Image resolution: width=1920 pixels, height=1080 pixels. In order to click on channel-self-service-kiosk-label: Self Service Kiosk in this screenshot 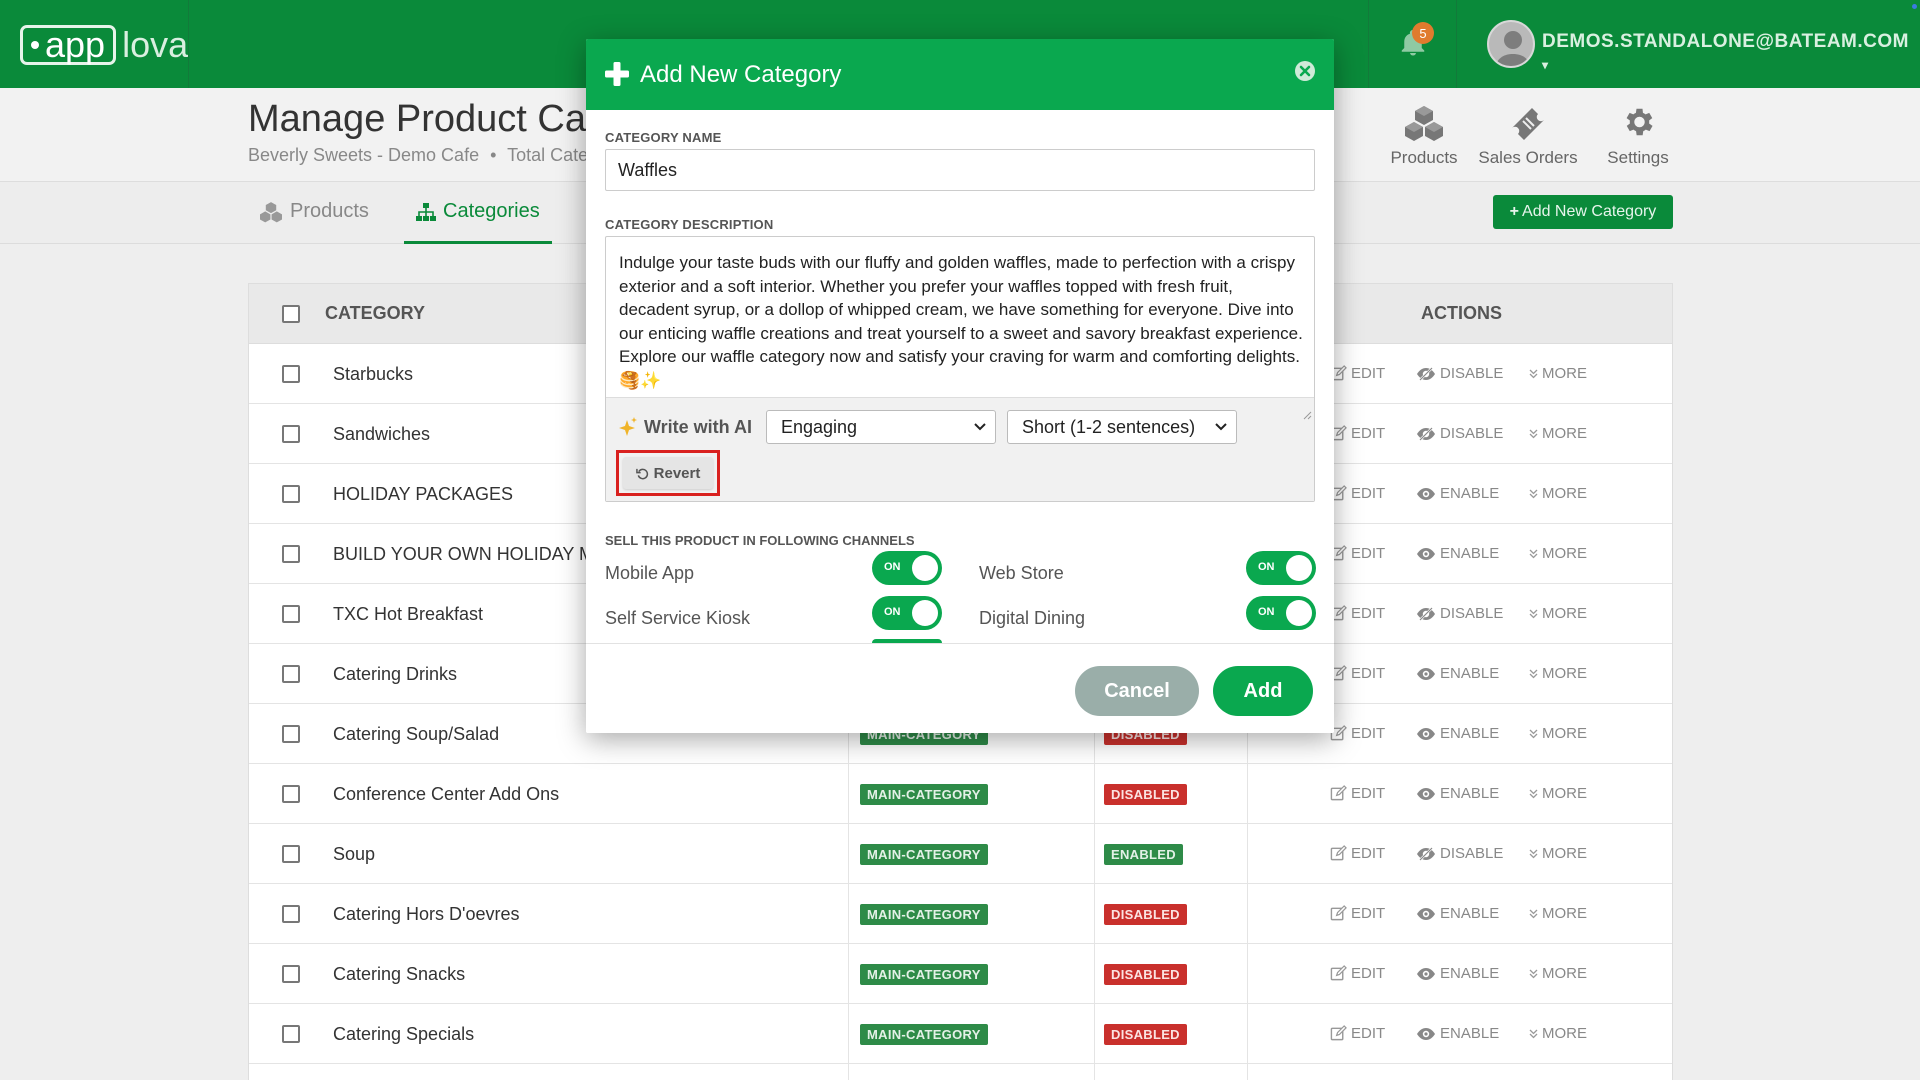, I will do `click(678, 618)`.